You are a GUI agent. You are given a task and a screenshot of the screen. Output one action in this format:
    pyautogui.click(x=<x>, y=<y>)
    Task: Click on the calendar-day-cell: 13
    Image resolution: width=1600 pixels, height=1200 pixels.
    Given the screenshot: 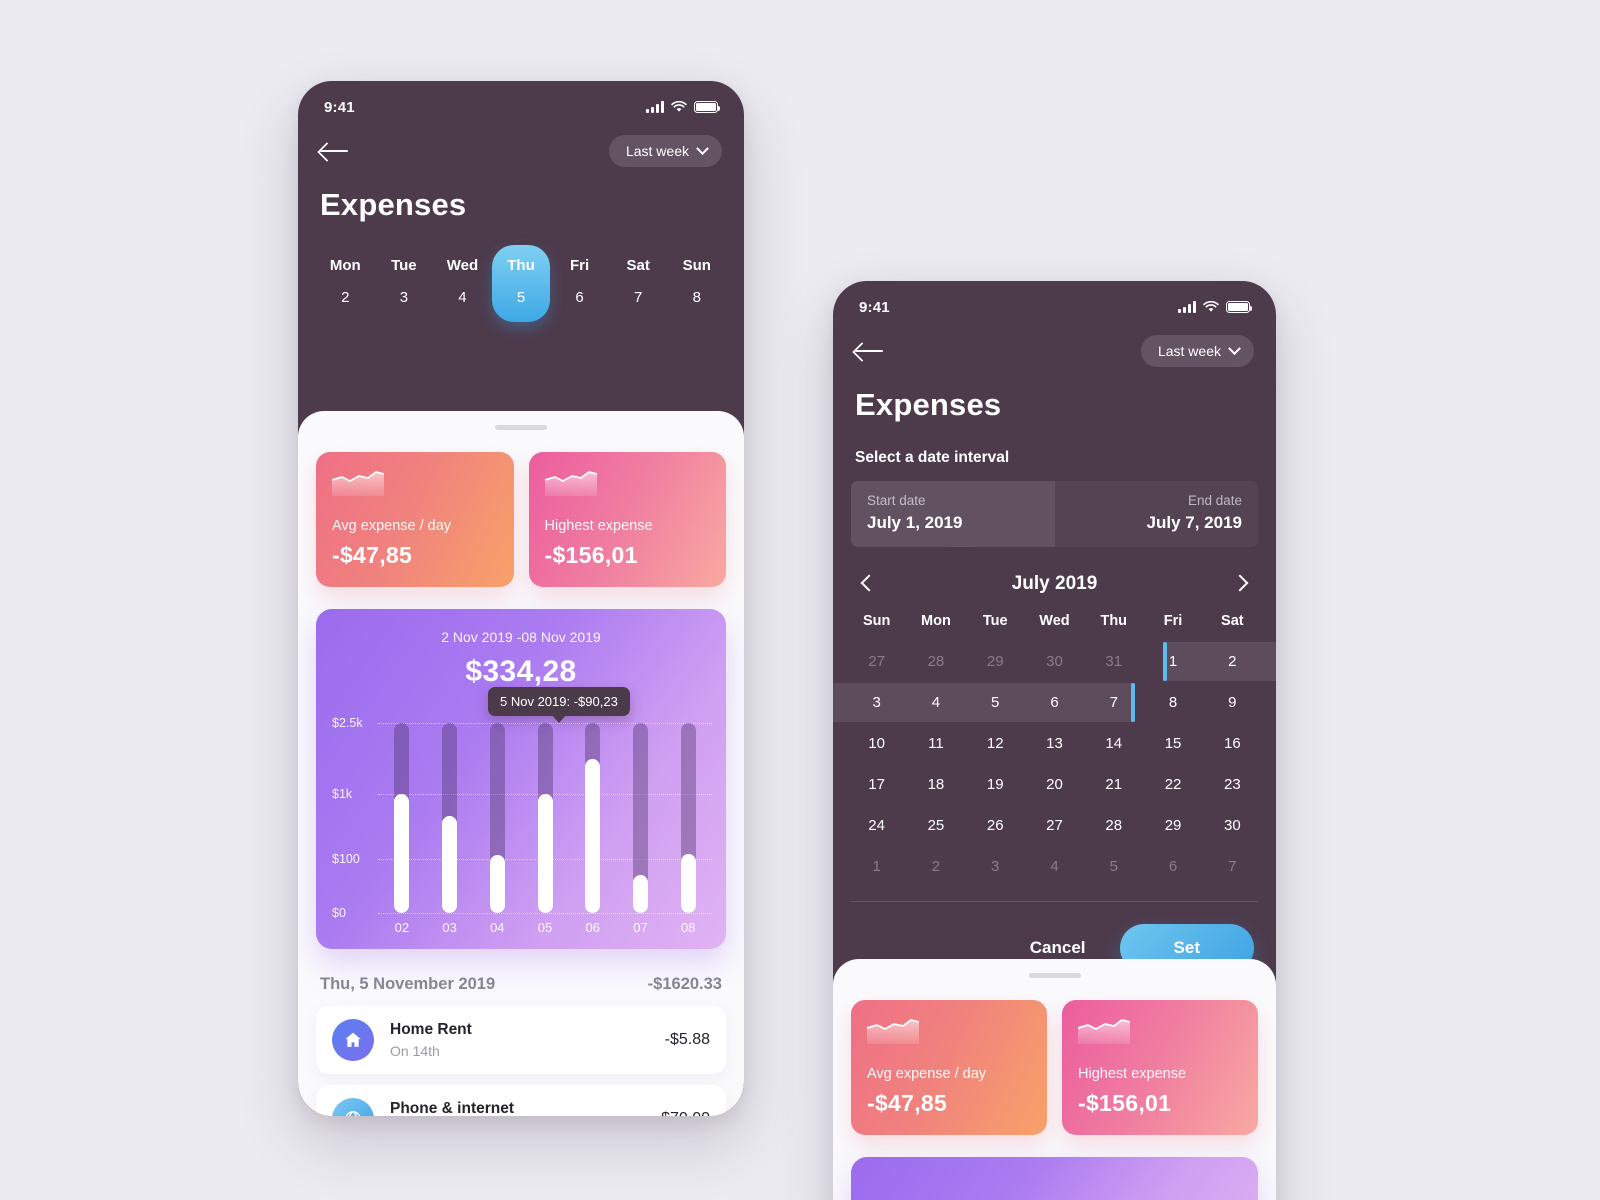 What is the action you would take?
    pyautogui.click(x=1054, y=743)
    